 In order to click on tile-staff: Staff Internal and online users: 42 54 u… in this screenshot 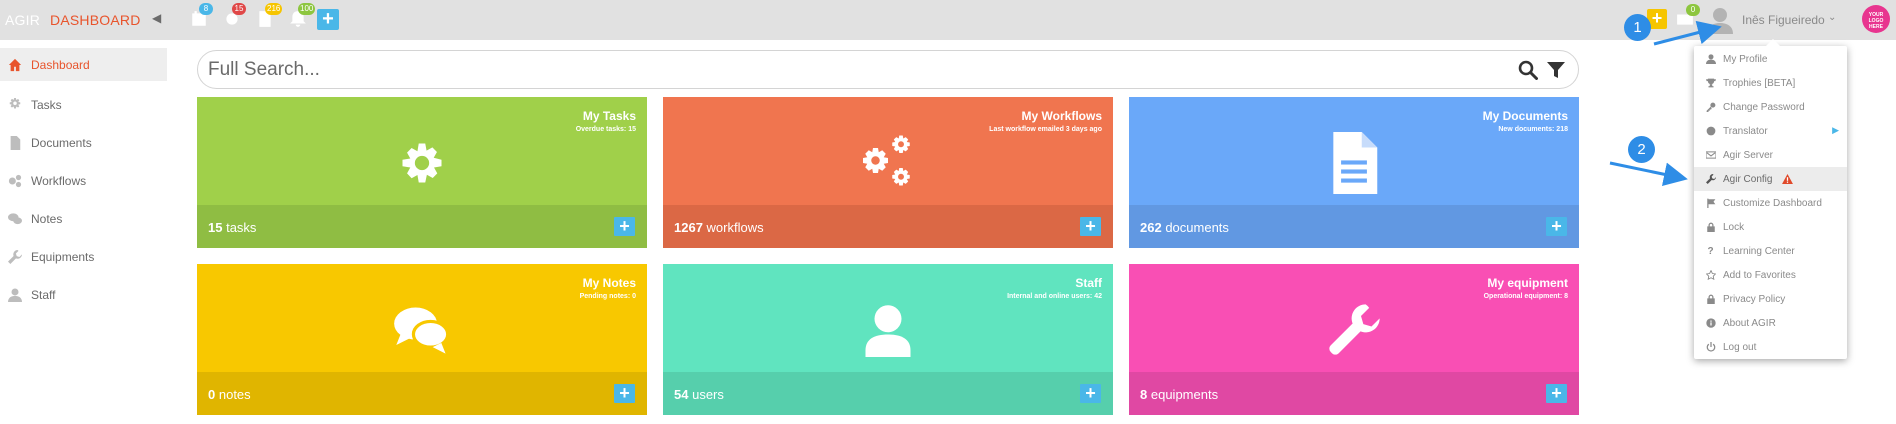, I will do `click(888, 339)`.